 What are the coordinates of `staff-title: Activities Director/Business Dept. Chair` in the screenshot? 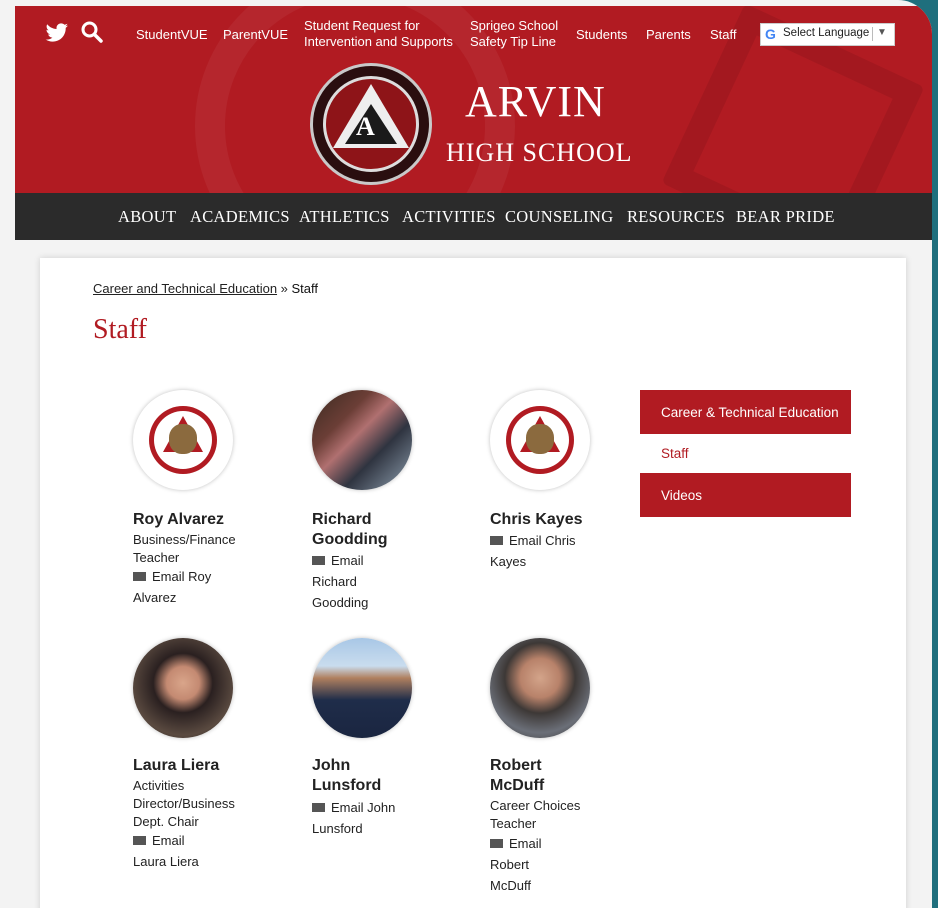 It's located at (184, 803).